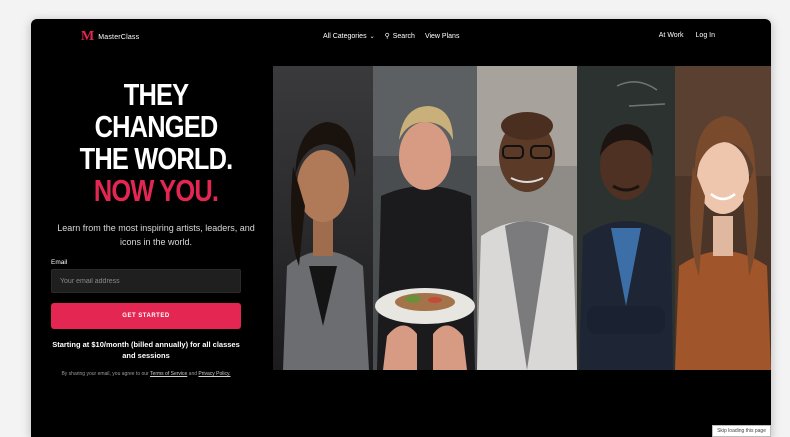 This screenshot has width=790, height=437. What do you see at coordinates (59, 262) in the screenshot?
I see `email-label: Email` at bounding box center [59, 262].